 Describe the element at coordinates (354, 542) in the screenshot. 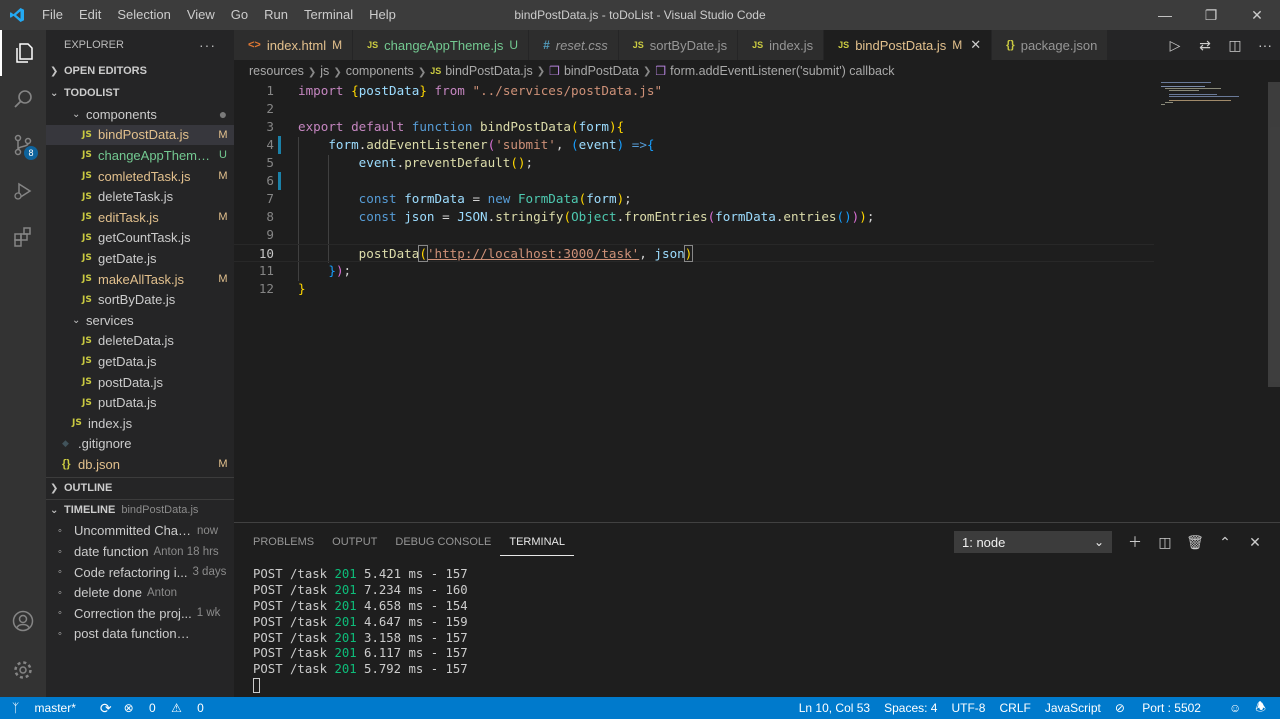

I see `panel-tab-output: OUTPUT` at that location.